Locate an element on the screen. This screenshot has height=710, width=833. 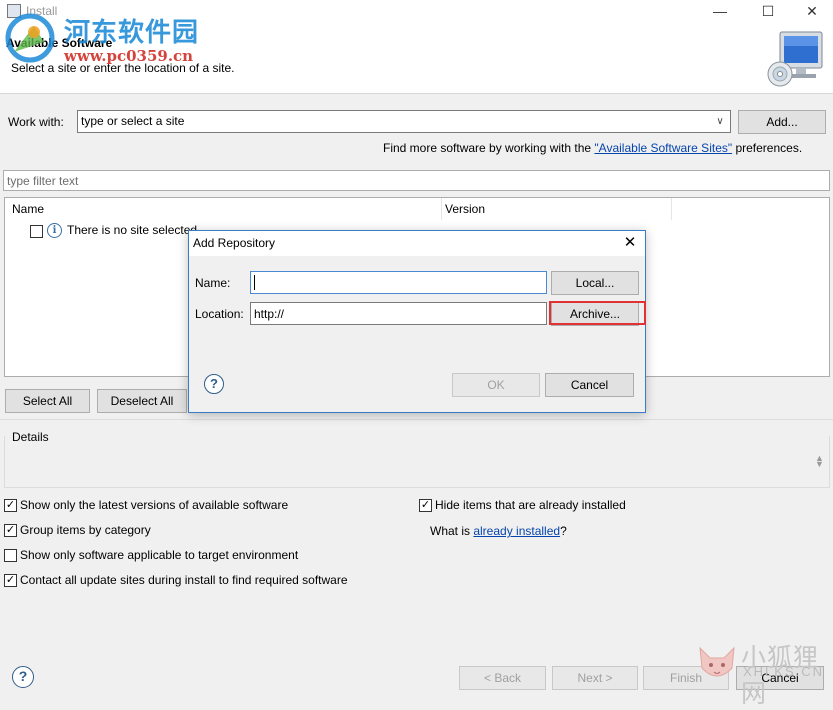
watermark-fox-icon is located at coordinates (717, 661).